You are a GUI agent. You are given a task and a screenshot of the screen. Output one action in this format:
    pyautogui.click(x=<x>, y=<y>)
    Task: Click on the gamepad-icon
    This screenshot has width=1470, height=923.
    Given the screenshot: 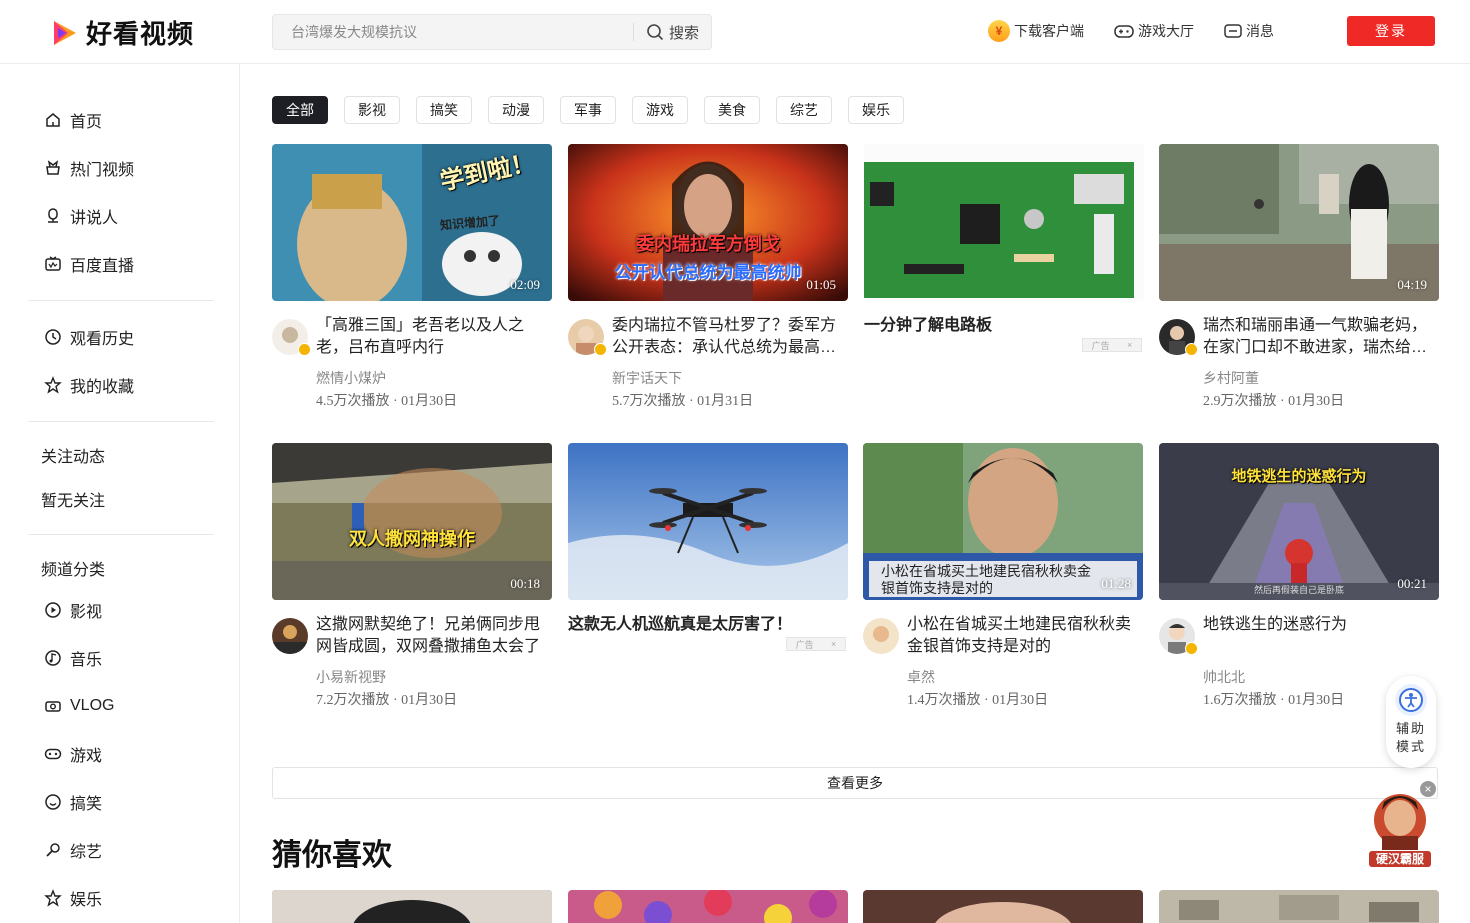 What is the action you would take?
    pyautogui.click(x=53, y=754)
    